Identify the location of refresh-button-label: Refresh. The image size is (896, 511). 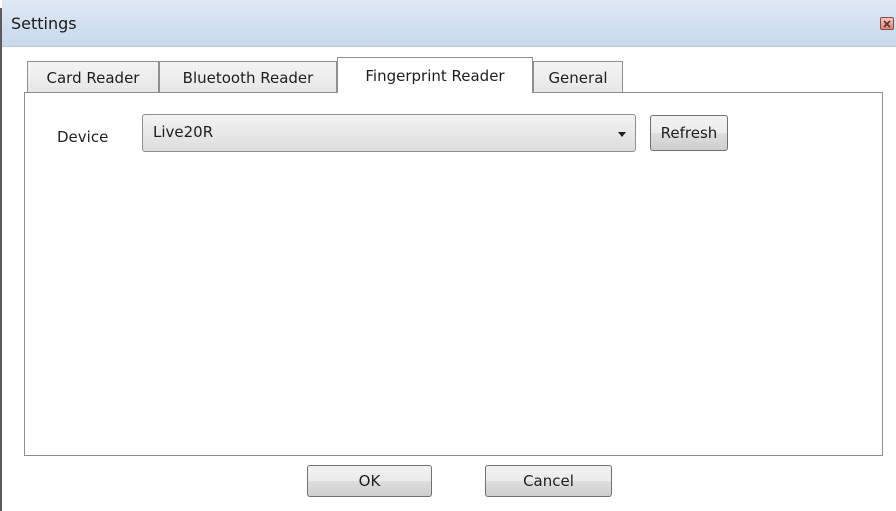
(689, 133).